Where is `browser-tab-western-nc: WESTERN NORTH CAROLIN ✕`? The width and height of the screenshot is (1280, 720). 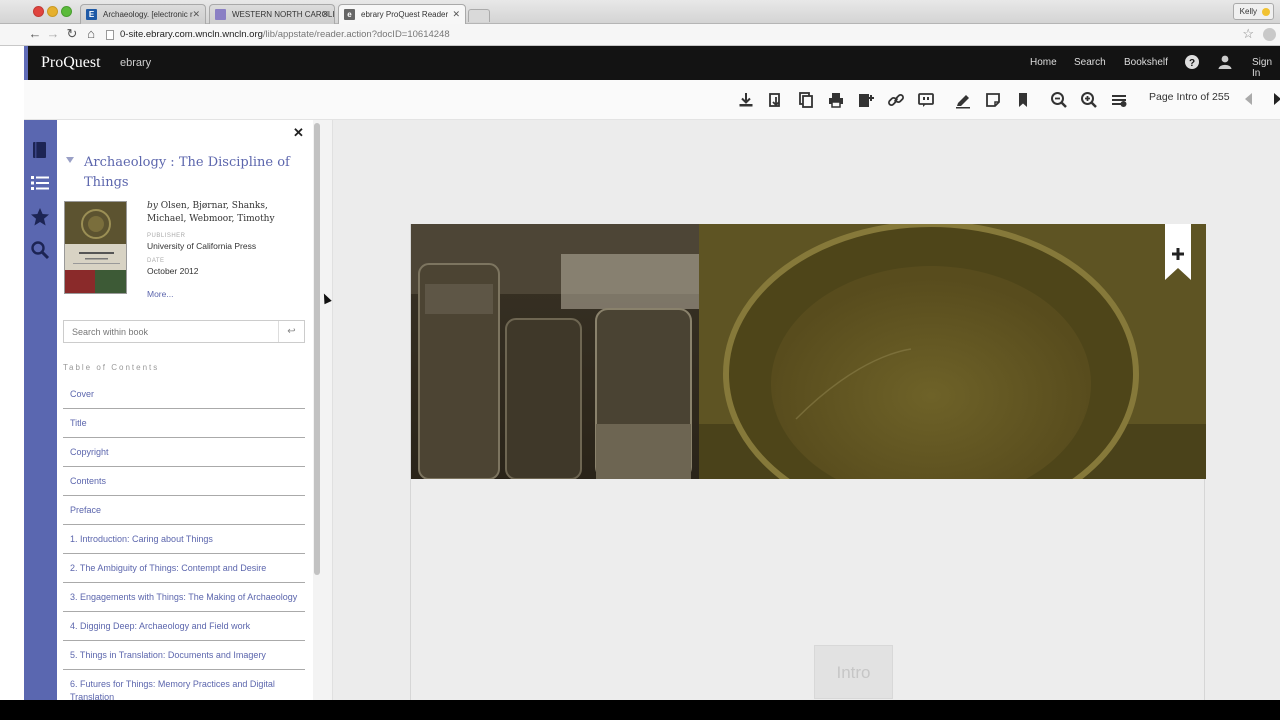
browser-tab-western-nc: WESTERN NORTH CAROLIN ✕ is located at coordinates (272, 14).